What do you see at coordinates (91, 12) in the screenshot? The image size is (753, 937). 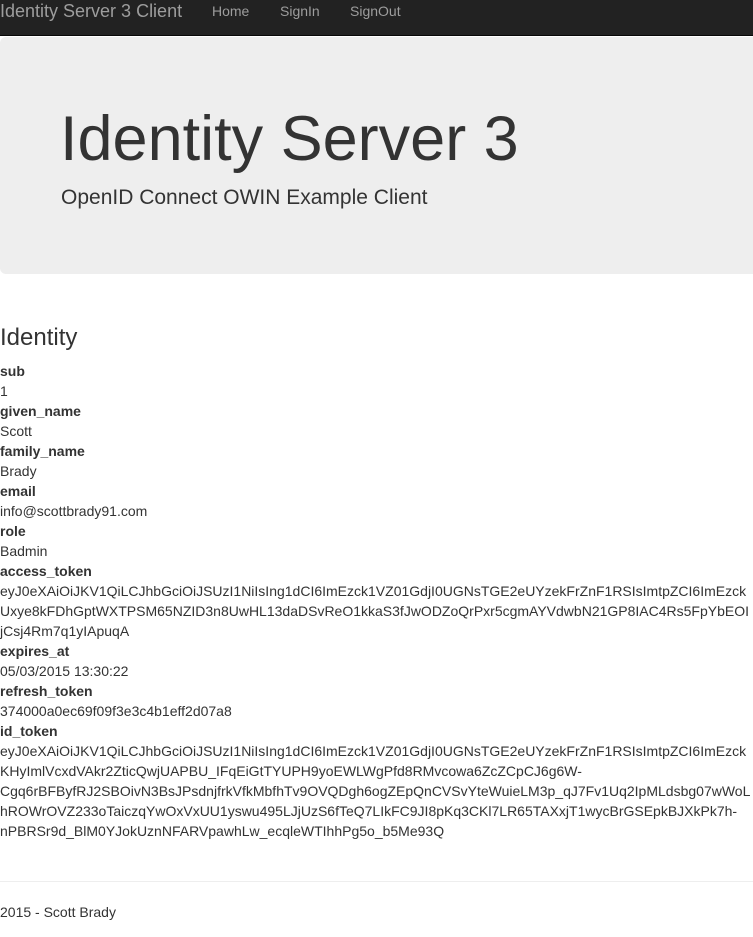 I see `brand-link: Identity Server 3 Client` at bounding box center [91, 12].